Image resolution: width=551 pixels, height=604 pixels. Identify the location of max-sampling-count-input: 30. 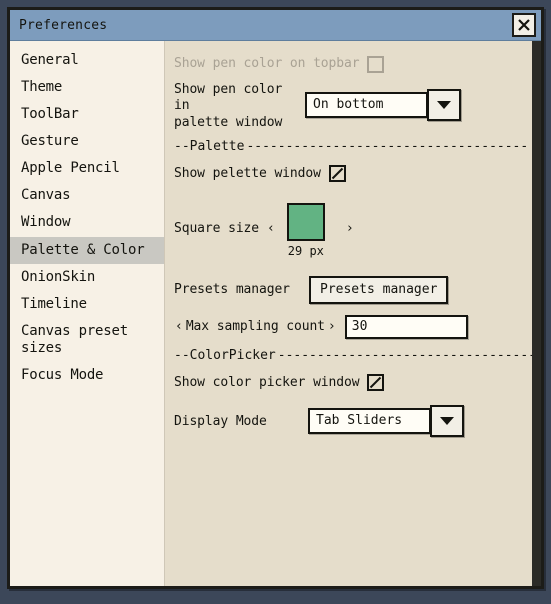
(406, 326).